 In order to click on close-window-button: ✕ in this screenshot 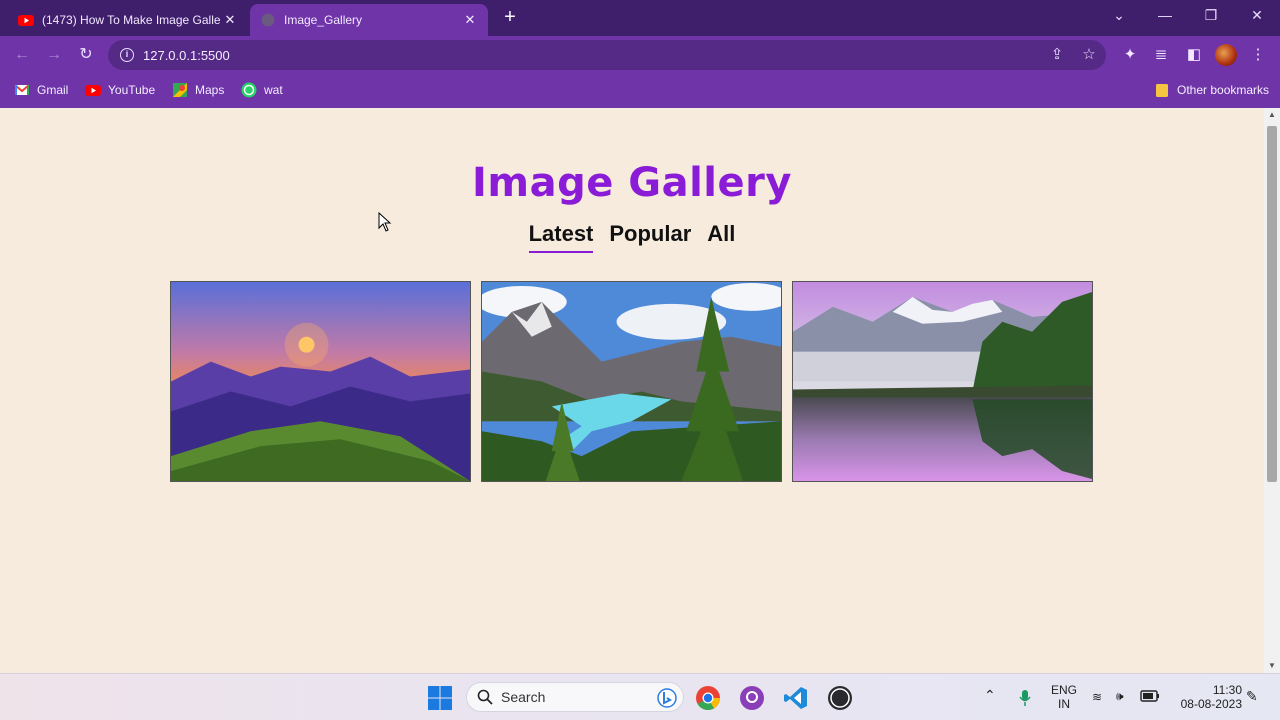, I will do `click(1257, 16)`.